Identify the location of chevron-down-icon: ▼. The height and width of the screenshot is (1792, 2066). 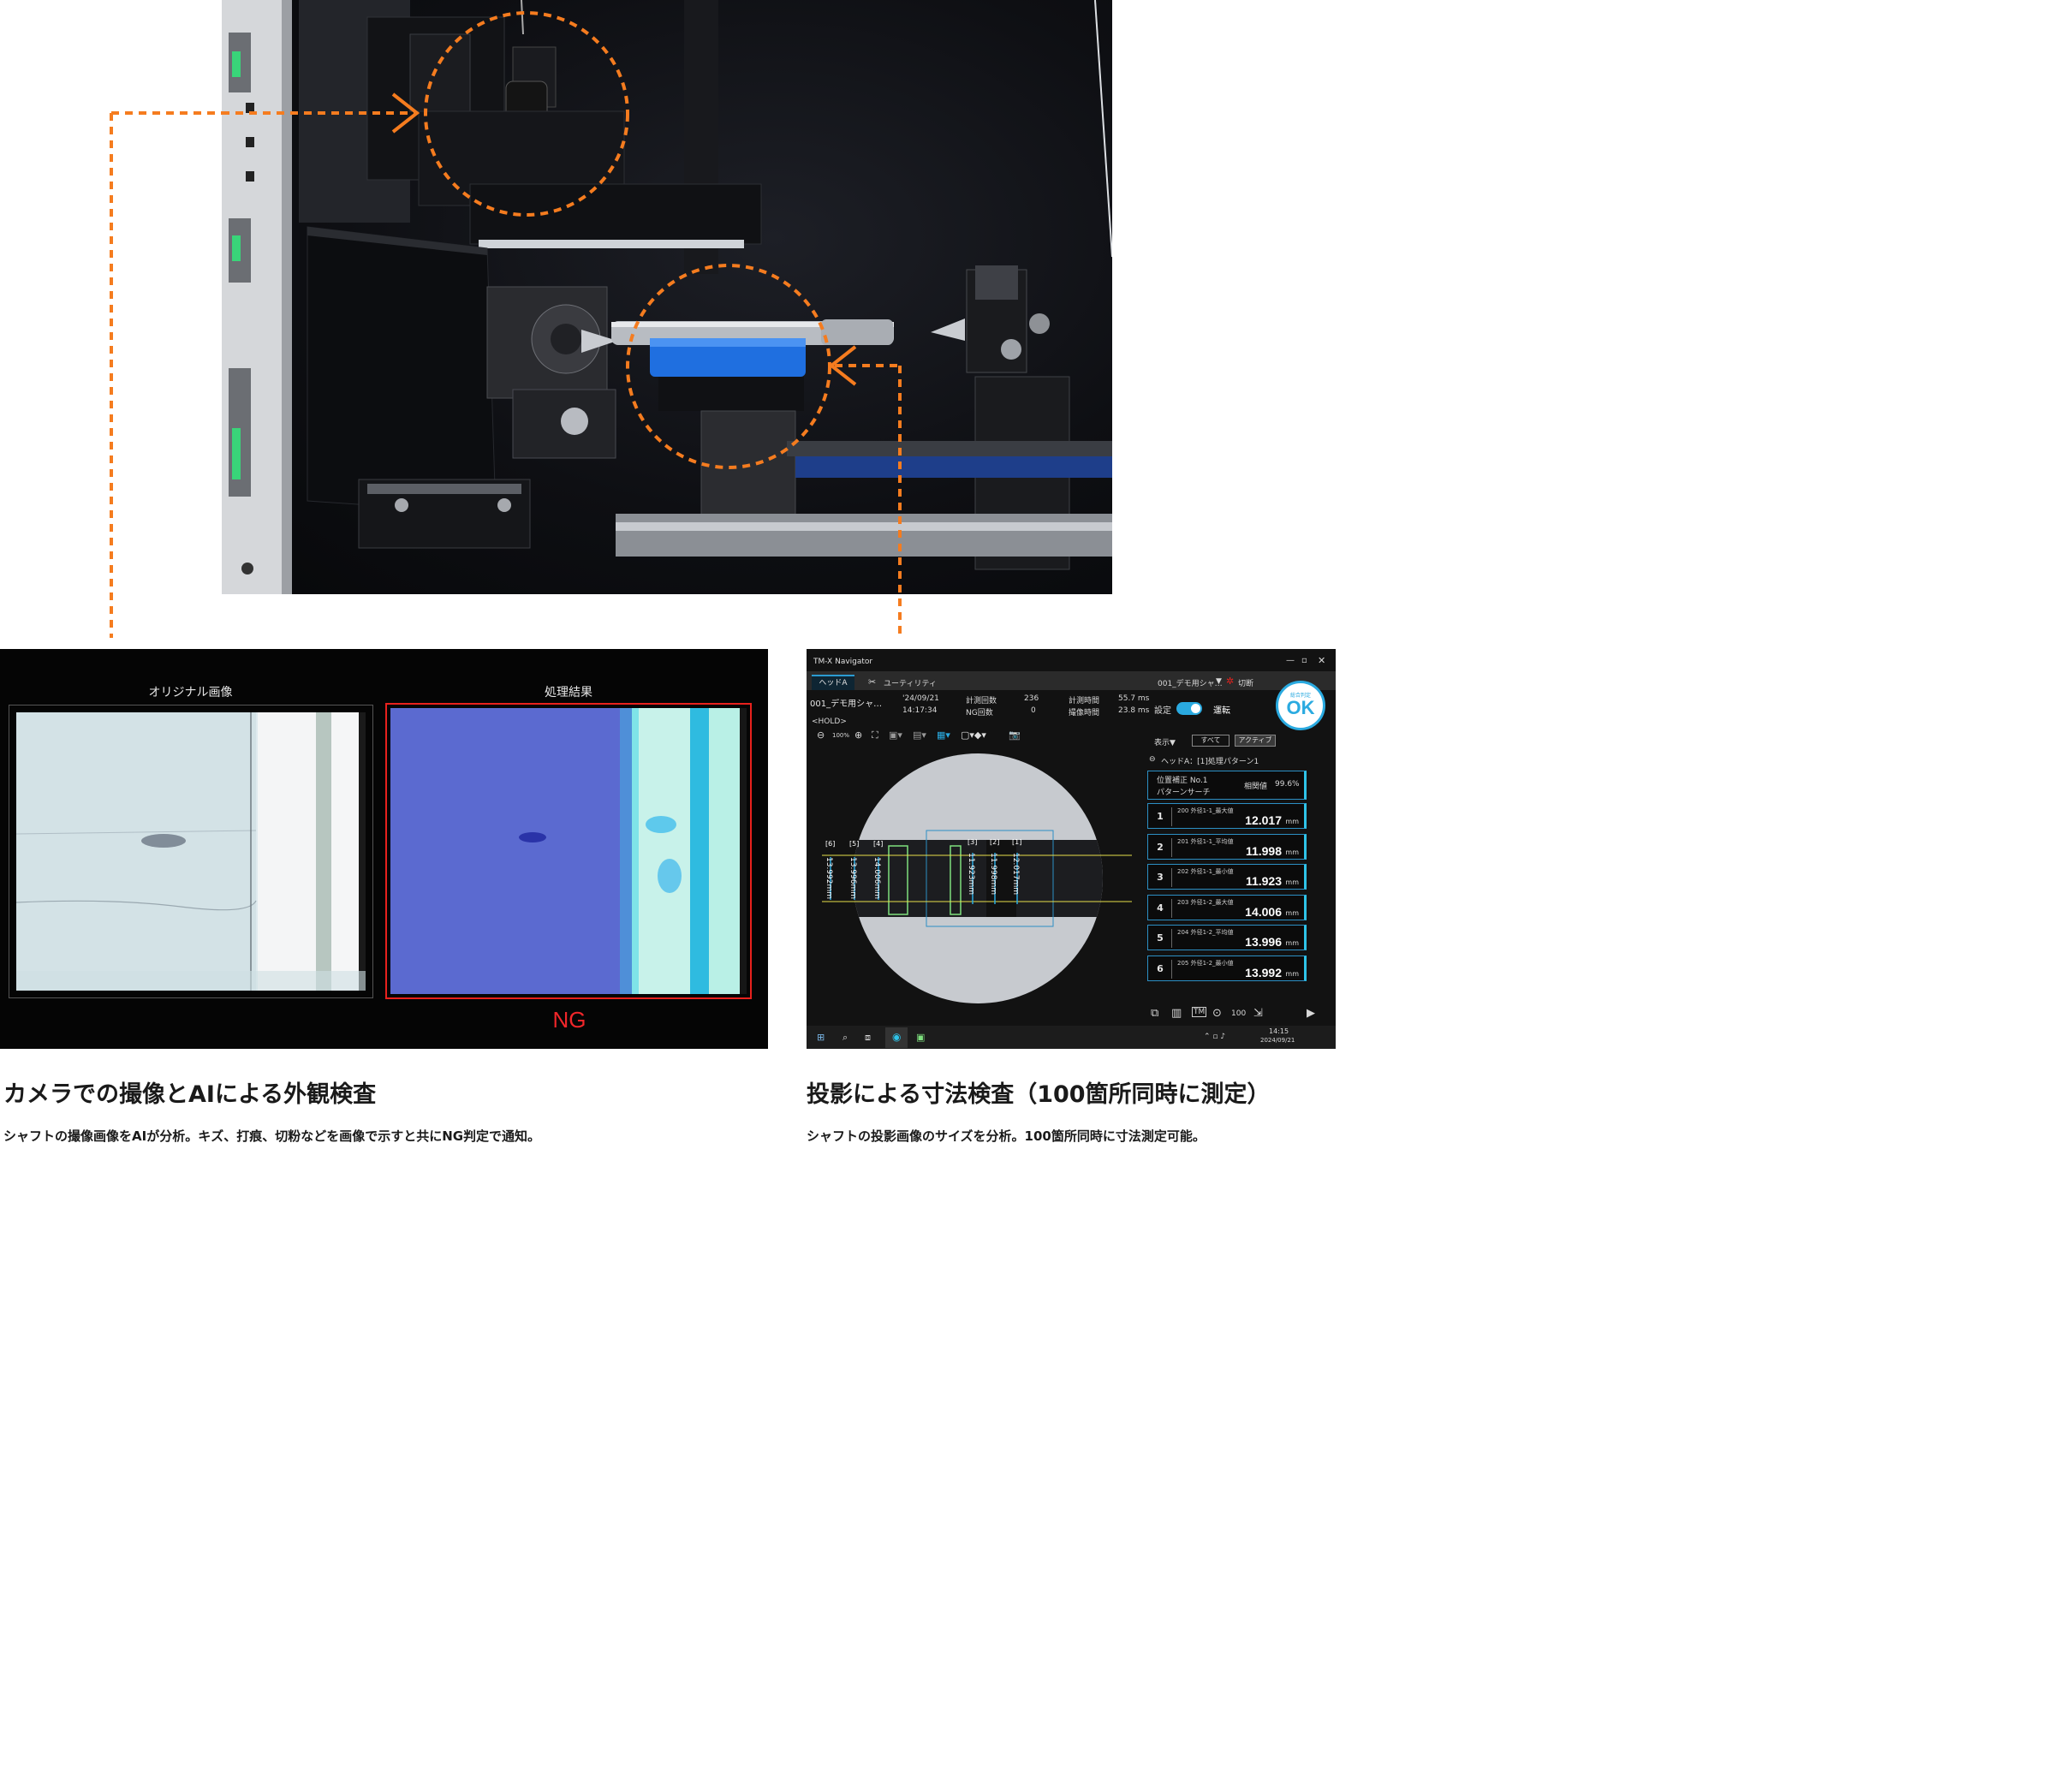
(1219, 681).